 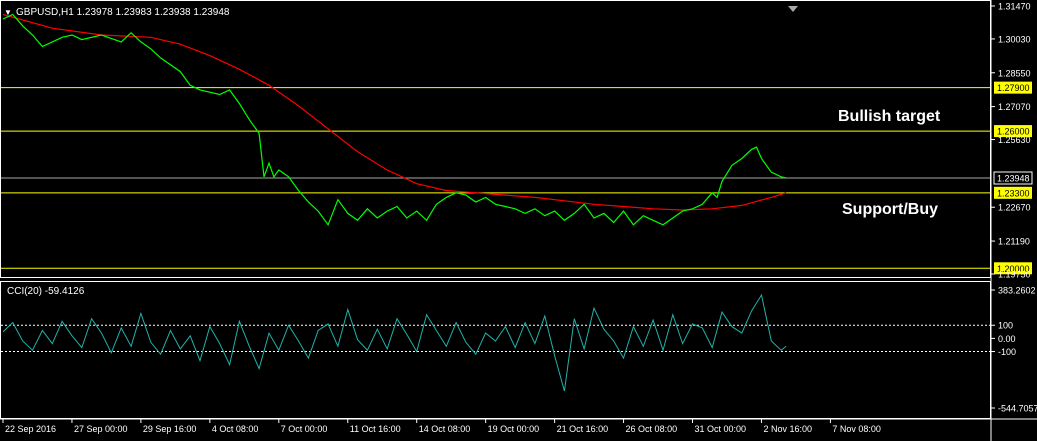 I want to click on time-tick-label: 29 Sep 16:00, so click(x=170, y=429).